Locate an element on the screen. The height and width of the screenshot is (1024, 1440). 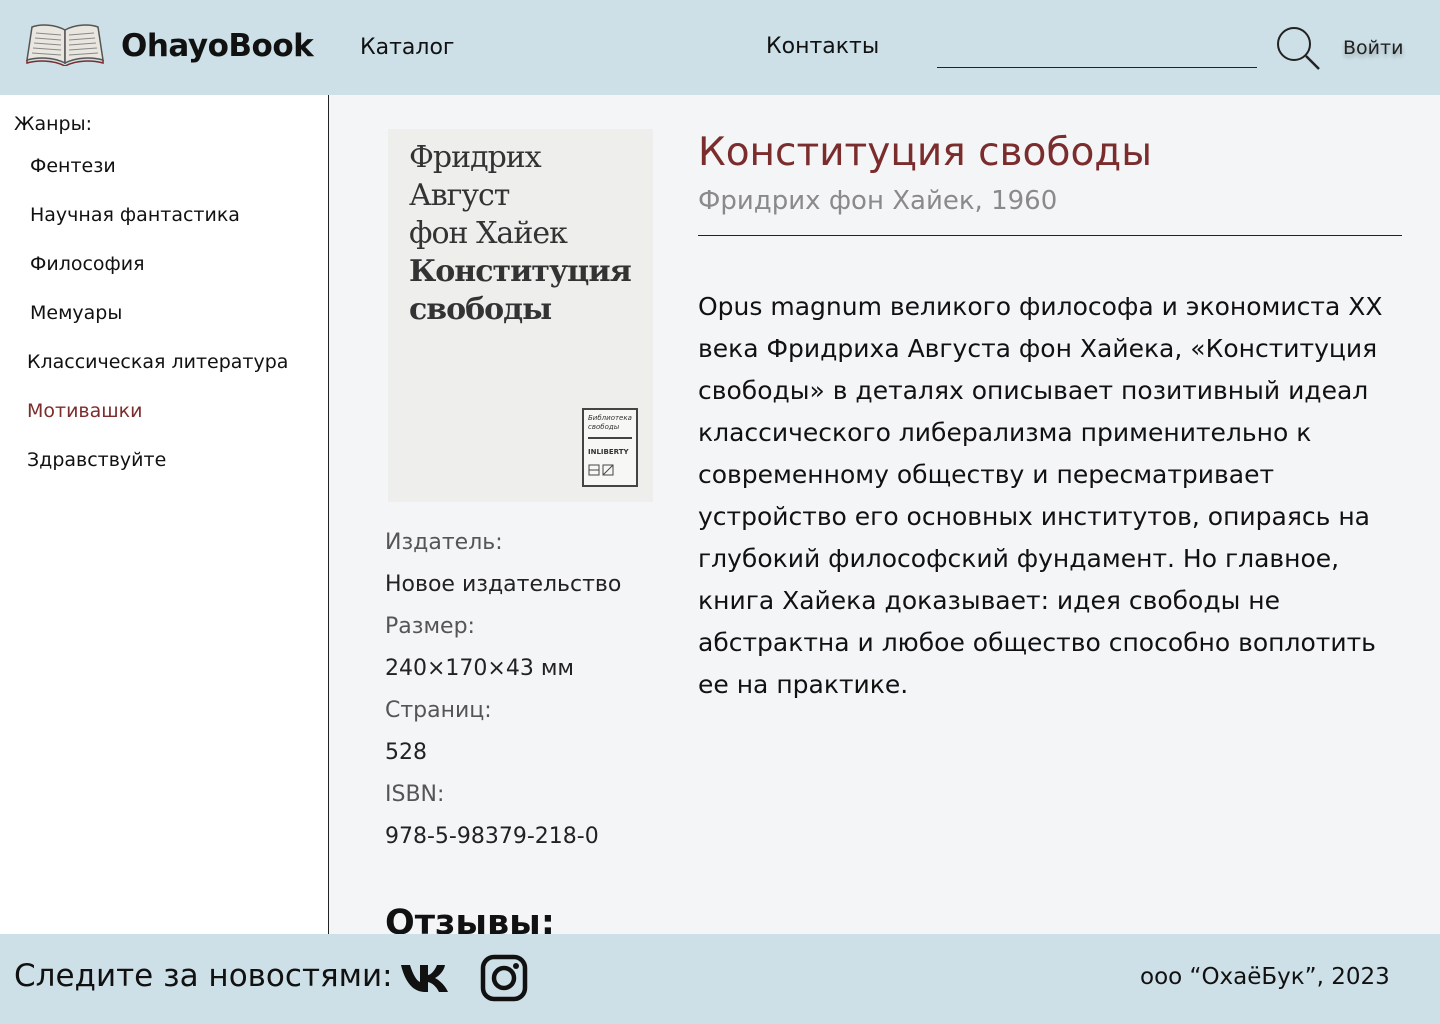
vk-icon is located at coordinates (425, 978).